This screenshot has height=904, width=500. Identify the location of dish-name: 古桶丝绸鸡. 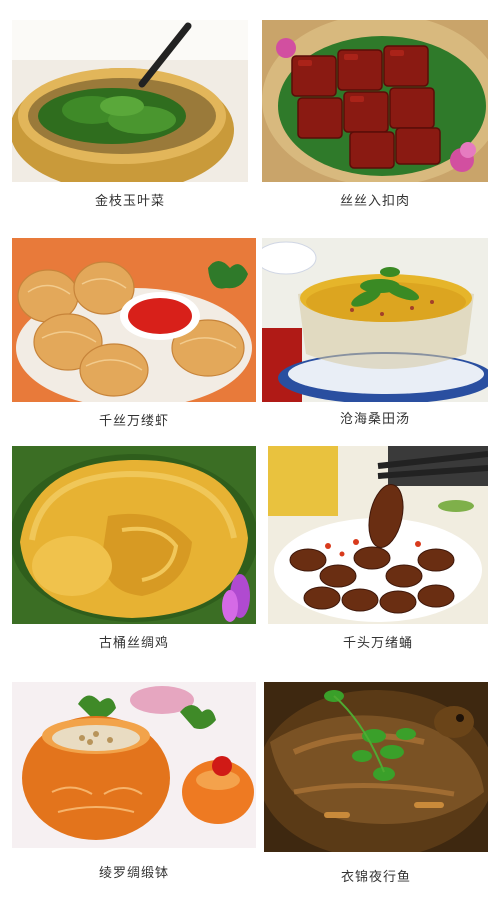
(133, 643).